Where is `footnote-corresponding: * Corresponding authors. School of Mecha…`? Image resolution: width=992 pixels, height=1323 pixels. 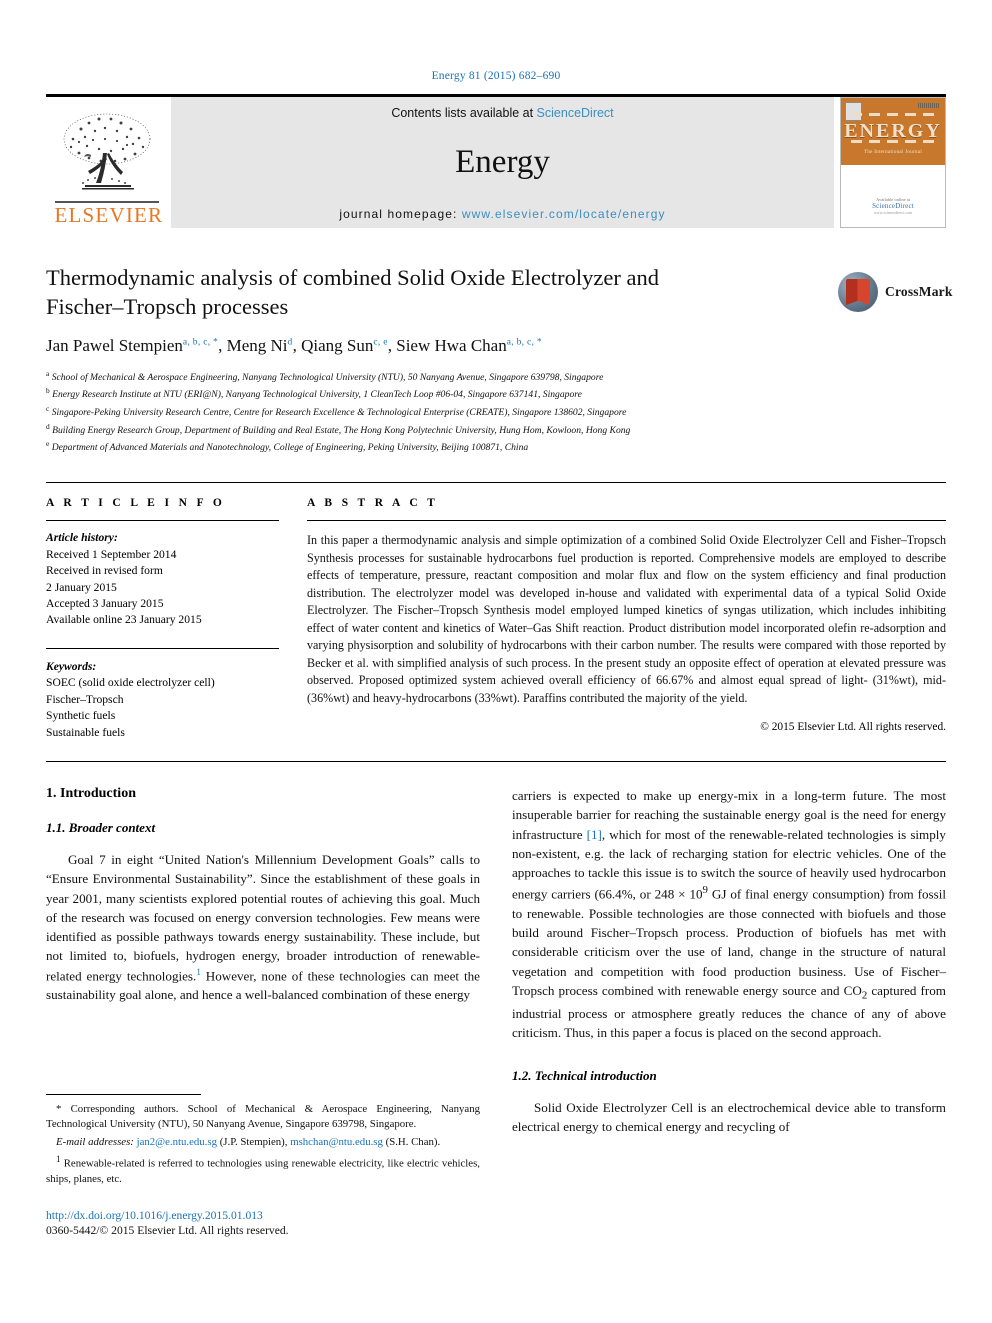
footnote-corresponding: * Corresponding authors. School of Mecha… is located at coordinates (263, 1117).